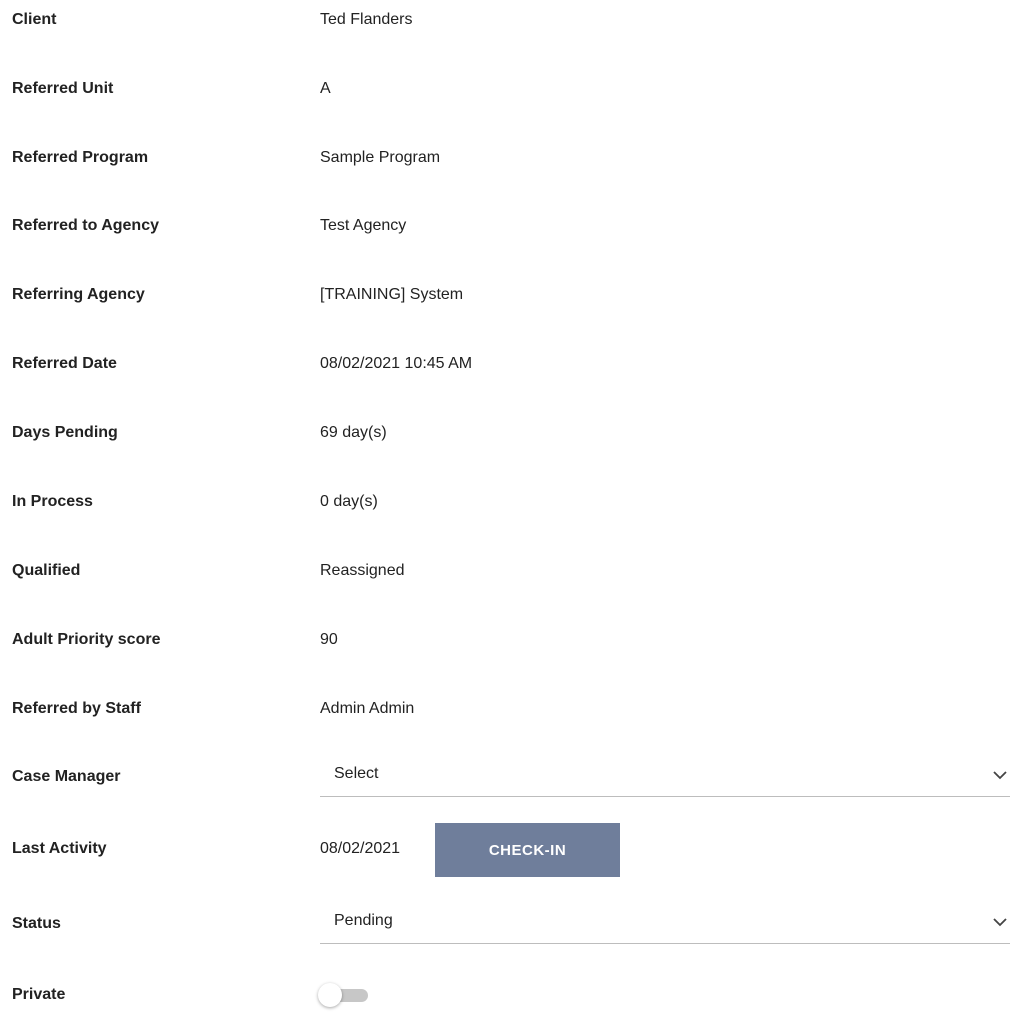  What do you see at coordinates (665, 777) in the screenshot?
I see `case-manager-select: Select` at bounding box center [665, 777].